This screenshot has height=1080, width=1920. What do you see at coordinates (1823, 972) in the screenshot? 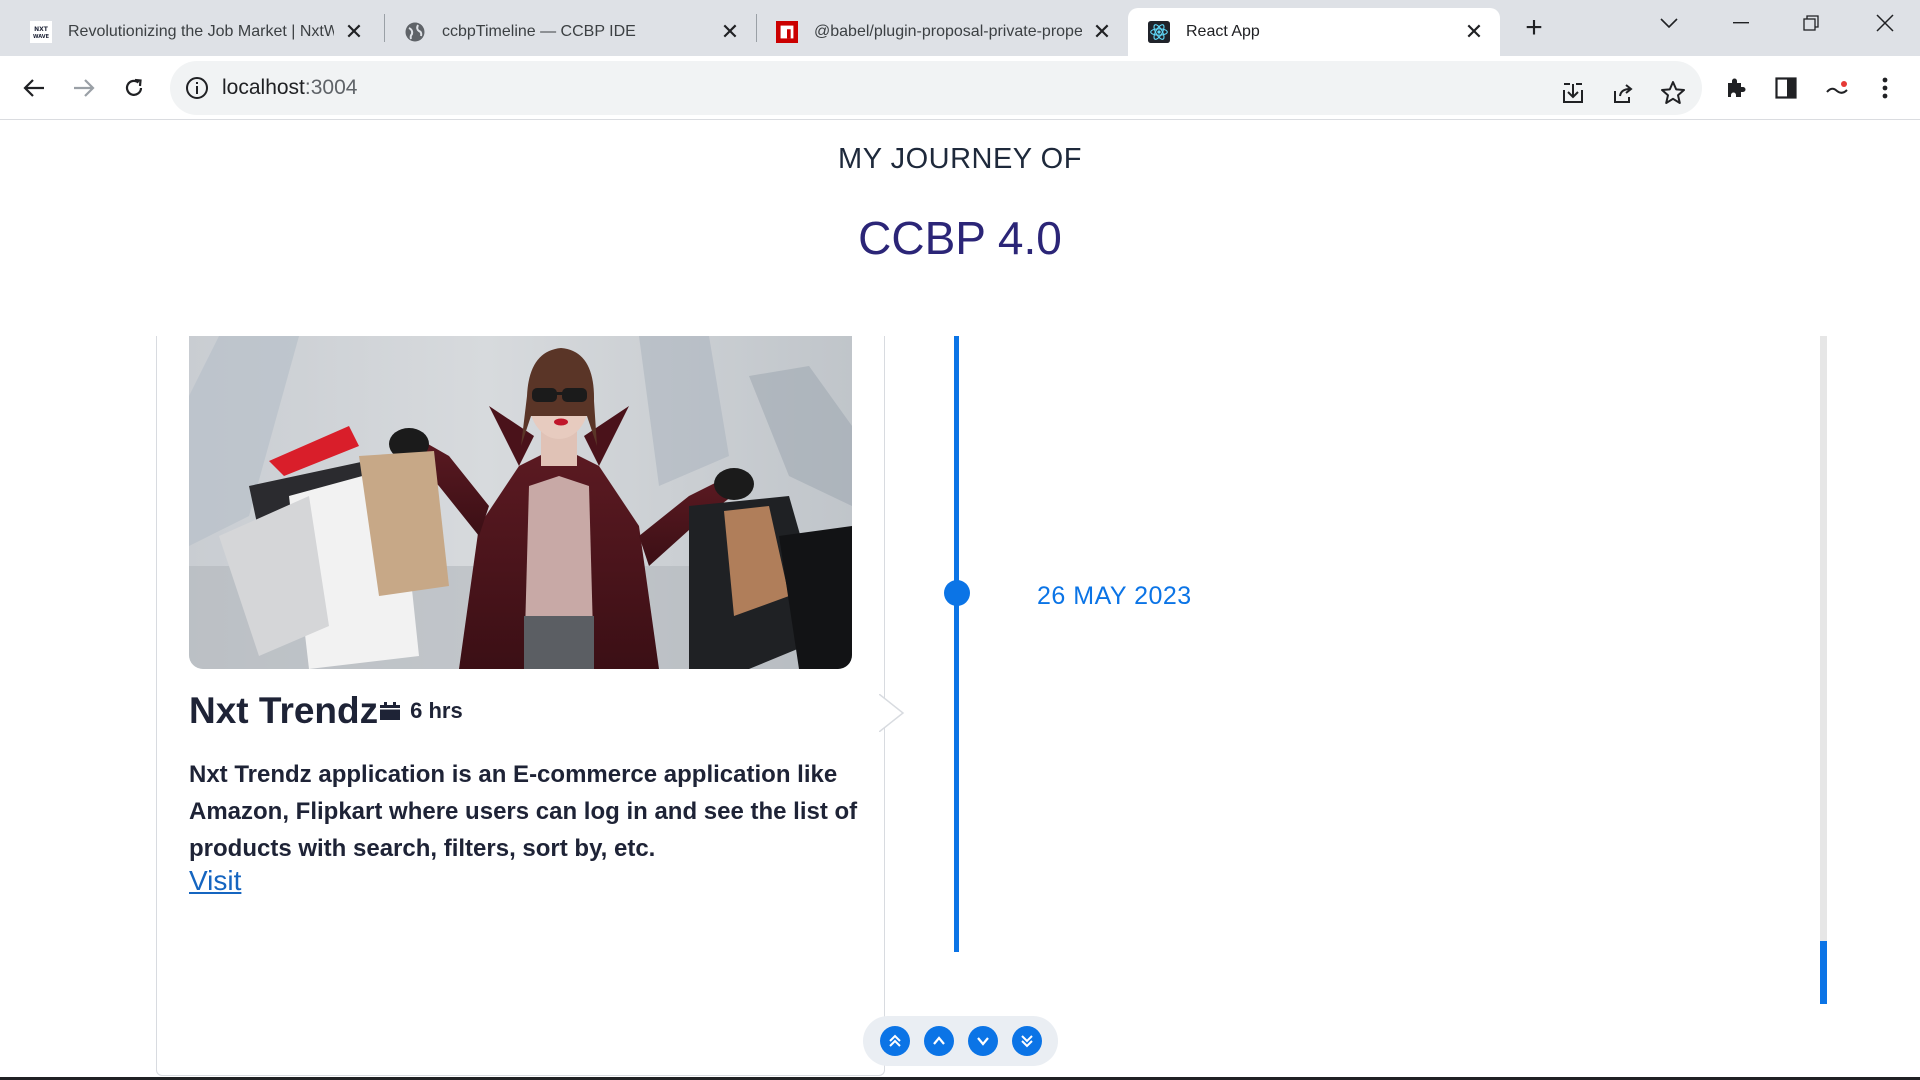
I see `scrollbar-thumb` at bounding box center [1823, 972].